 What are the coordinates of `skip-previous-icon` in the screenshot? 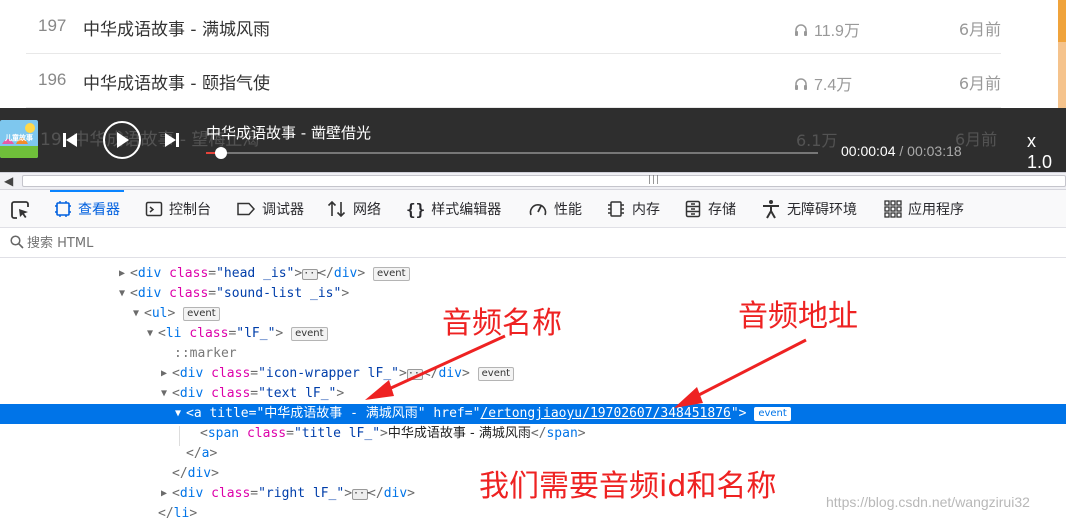 It's located at (70, 140).